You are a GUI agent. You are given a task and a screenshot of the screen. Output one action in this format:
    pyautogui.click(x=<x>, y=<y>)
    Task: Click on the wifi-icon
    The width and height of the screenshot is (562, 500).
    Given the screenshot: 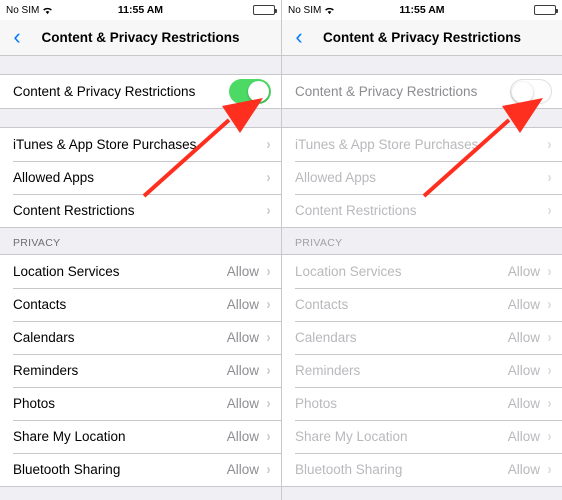 What is the action you would take?
    pyautogui.click(x=47, y=10)
    